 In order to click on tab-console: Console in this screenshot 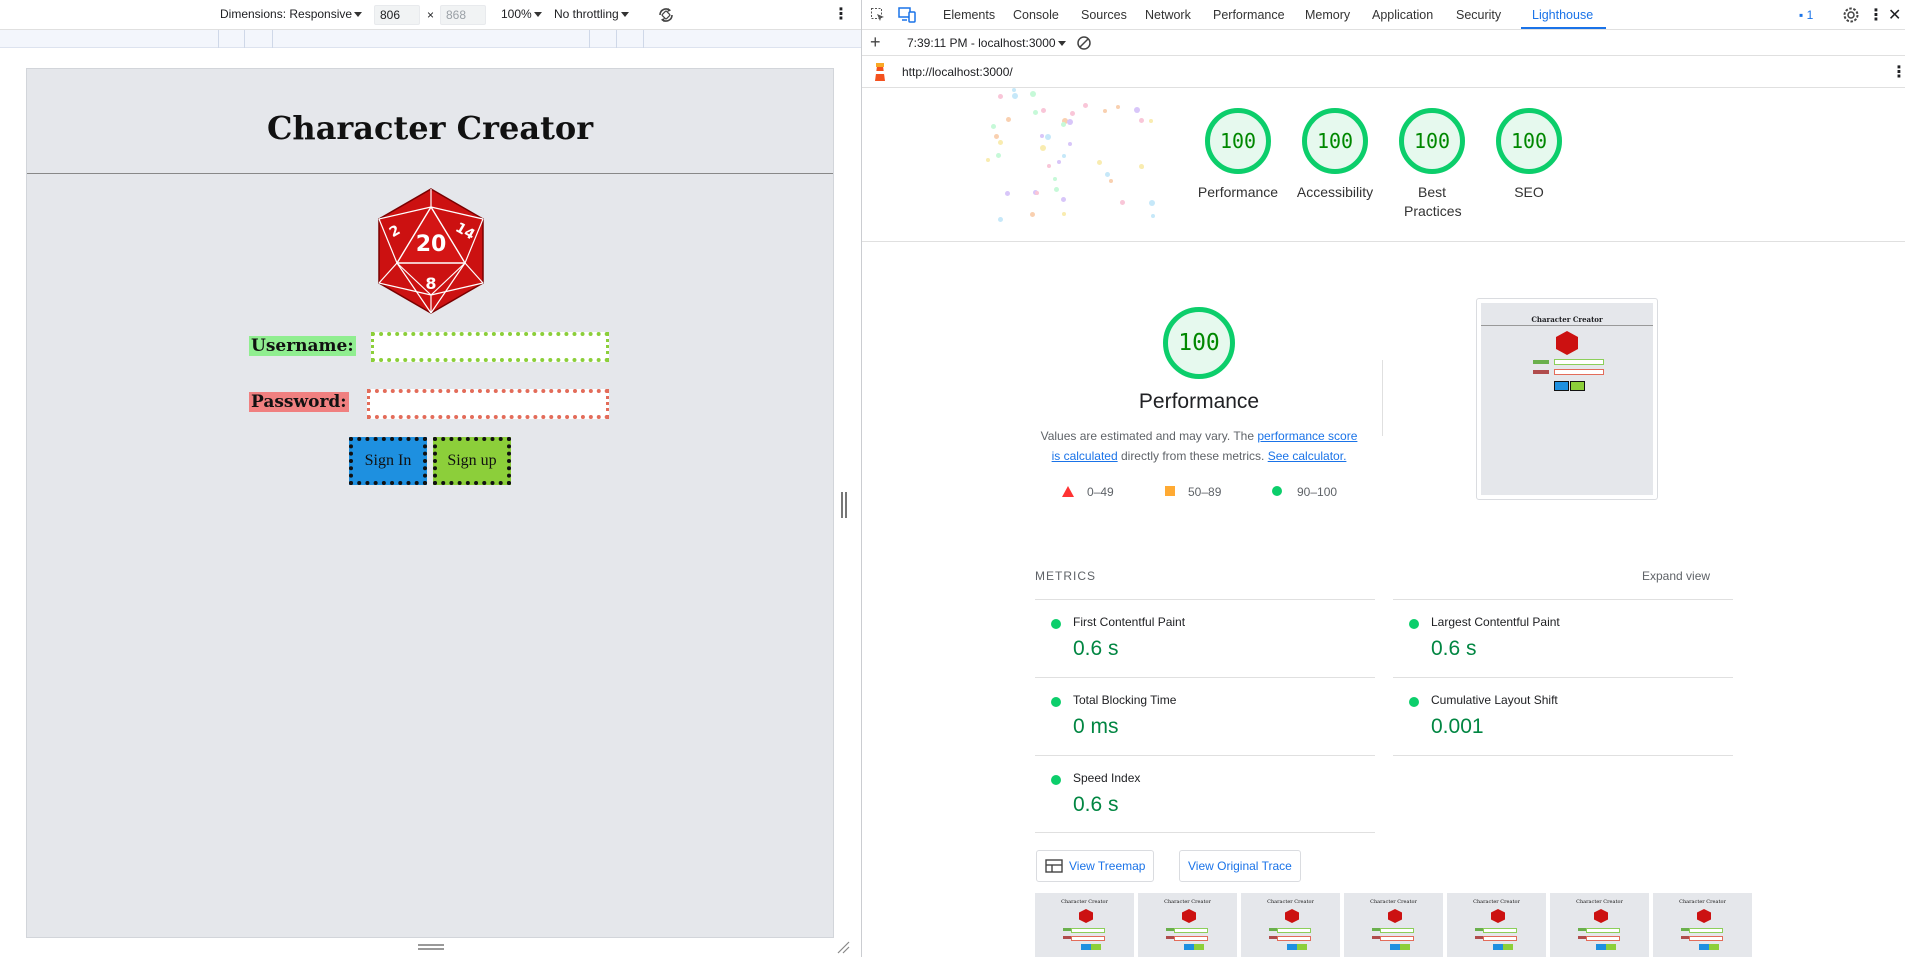, I will do `click(1036, 15)`.